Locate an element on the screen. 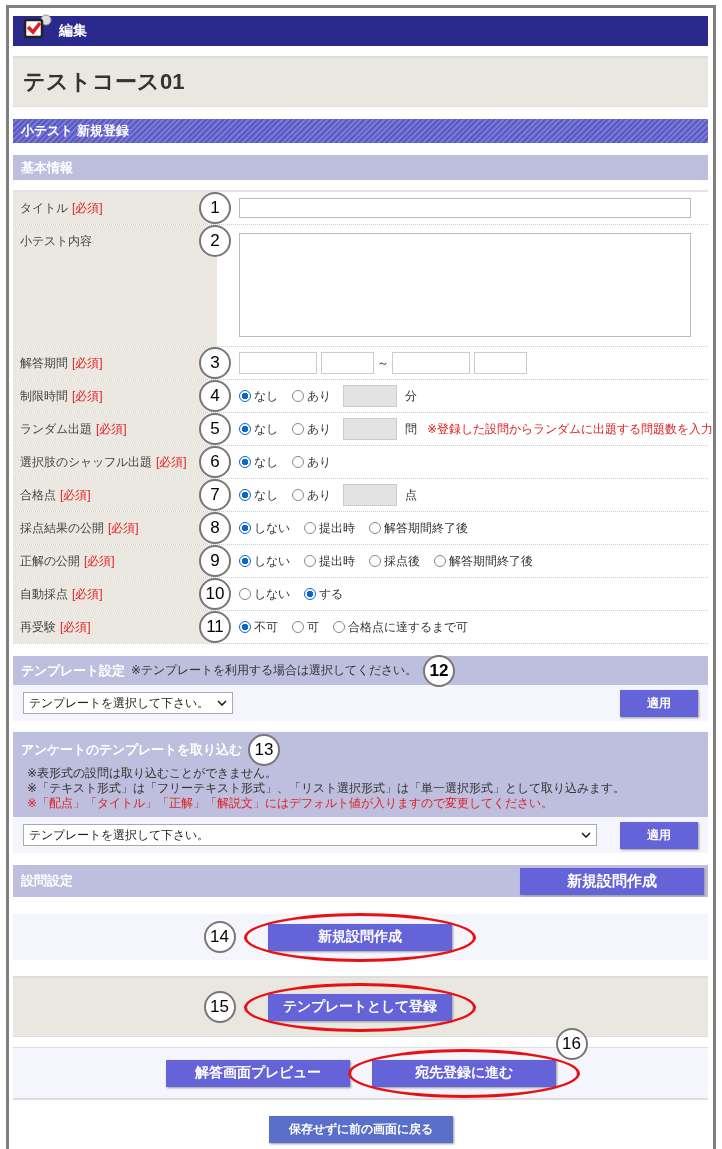  number-badge: 14 is located at coordinates (219, 937).